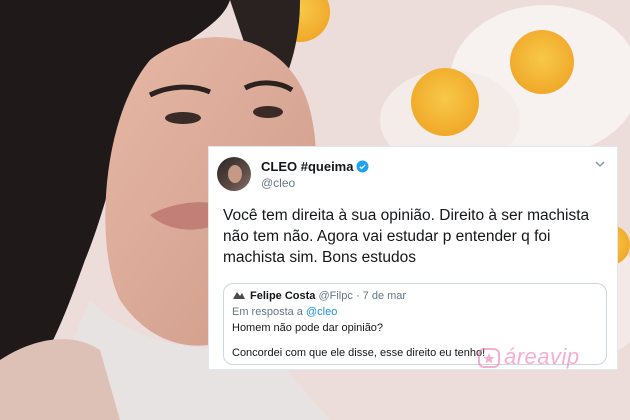  I want to click on reply-prefix: Em resposta a, so click(267, 312).